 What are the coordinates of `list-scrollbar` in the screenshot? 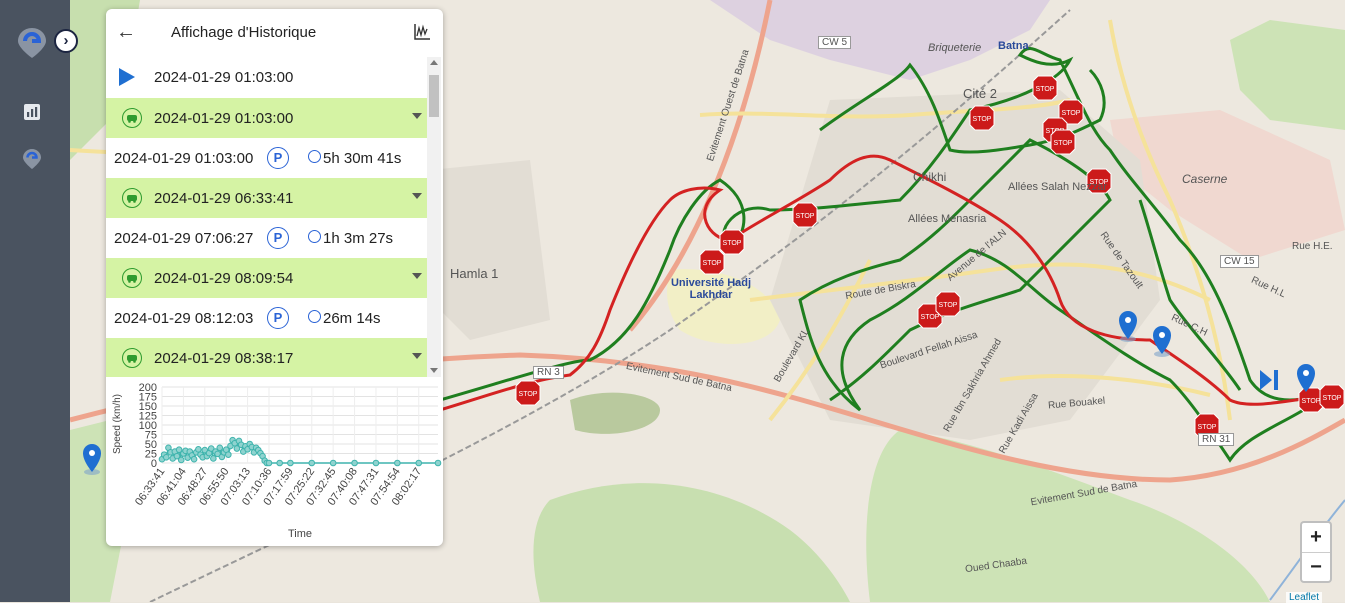 It's located at (434, 217).